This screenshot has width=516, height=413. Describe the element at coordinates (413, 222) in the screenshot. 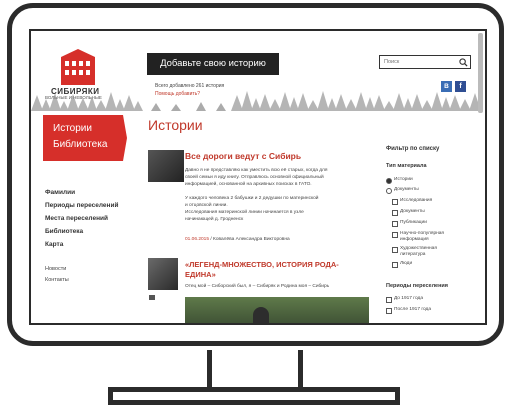

I see `filter-option-label: Публикации` at that location.